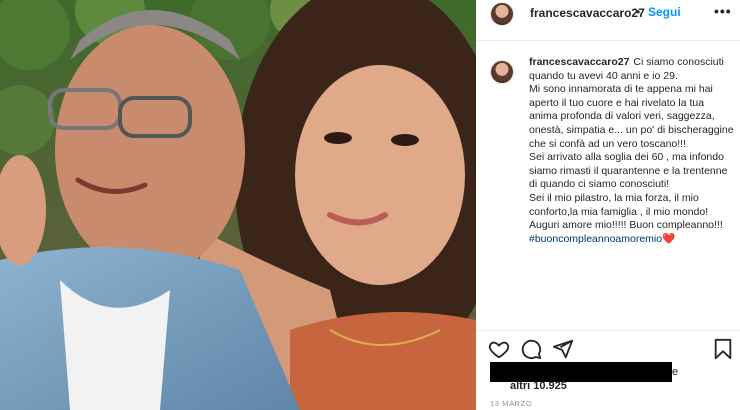 The height and width of the screenshot is (410, 740). Describe the element at coordinates (723, 11) in the screenshot. I see `more-options-icon: •••` at that location.